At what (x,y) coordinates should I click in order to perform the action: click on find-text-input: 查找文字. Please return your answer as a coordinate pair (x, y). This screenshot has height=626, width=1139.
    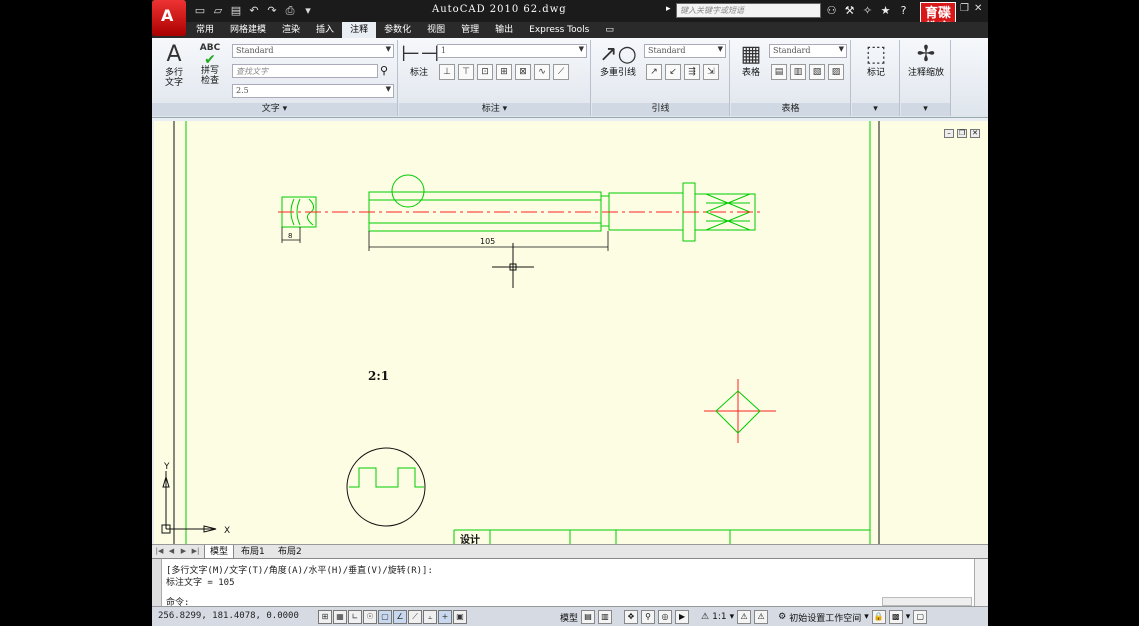
    Looking at the image, I should click on (305, 71).